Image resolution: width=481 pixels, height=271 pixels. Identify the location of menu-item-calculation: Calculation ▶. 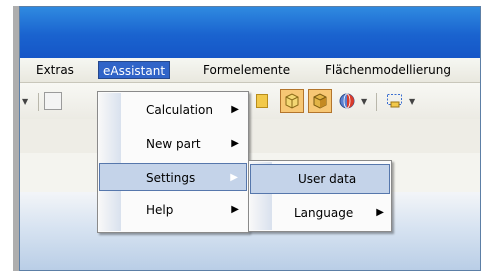
(173, 110).